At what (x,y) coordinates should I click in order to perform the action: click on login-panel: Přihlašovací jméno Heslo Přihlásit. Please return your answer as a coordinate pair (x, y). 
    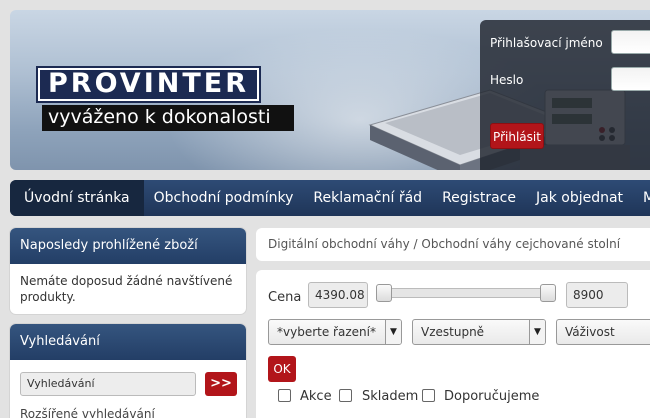
    Looking at the image, I should click on (565, 95).